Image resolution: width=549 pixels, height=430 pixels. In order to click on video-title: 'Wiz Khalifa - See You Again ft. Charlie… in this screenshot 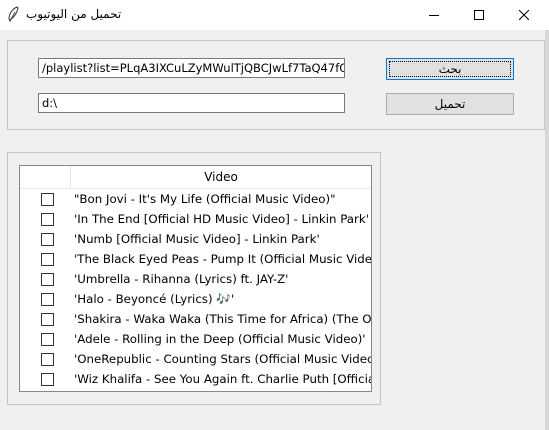, I will do `click(223, 379)`.